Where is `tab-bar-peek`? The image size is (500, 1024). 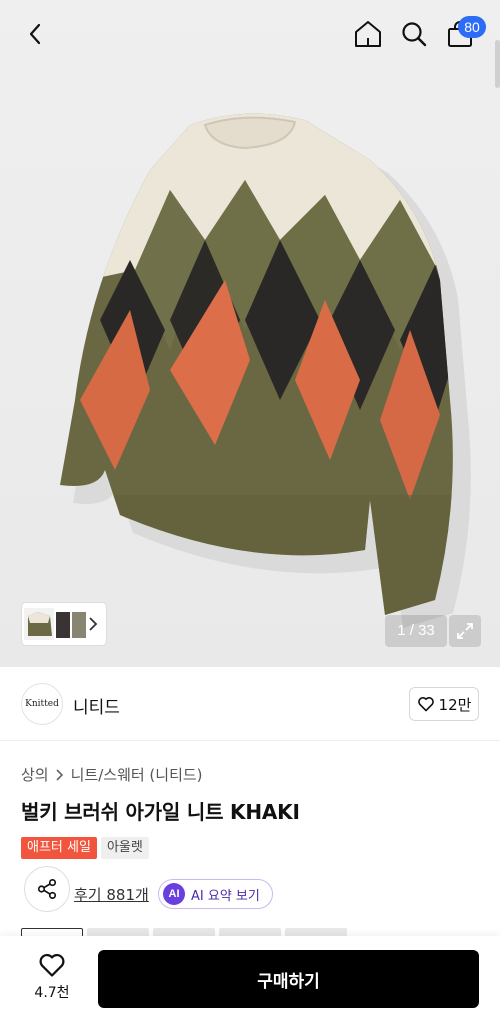 tab-bar-peek is located at coordinates (184, 932).